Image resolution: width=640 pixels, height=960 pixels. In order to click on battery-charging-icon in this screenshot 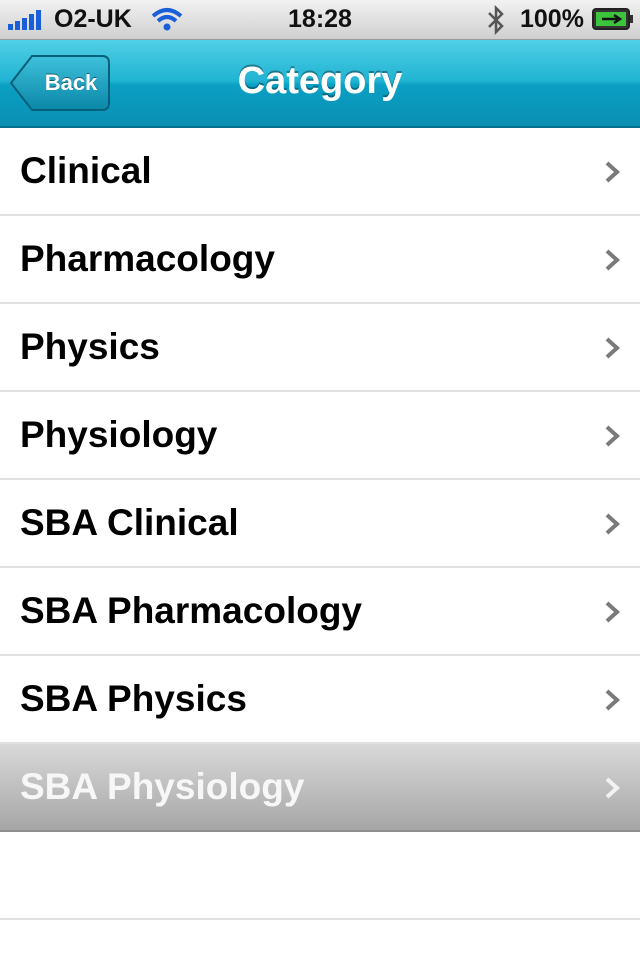, I will do `click(612, 19)`.